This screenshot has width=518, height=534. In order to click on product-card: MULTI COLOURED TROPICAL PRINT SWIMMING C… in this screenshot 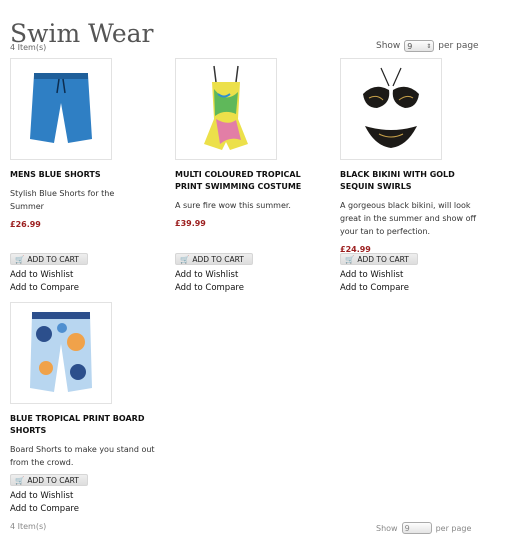, I will do `click(255, 178)`.